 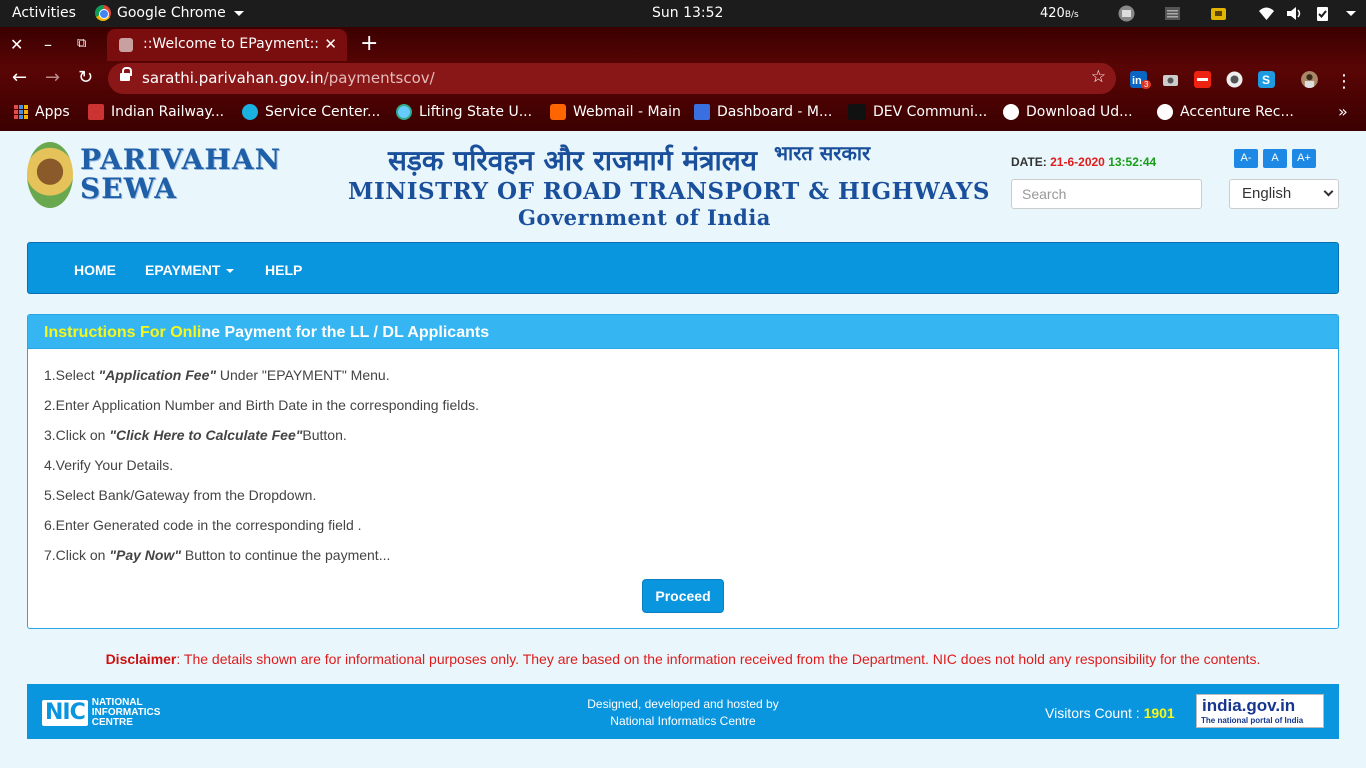 I want to click on minimize-window-icon: –, so click(x=48, y=44).